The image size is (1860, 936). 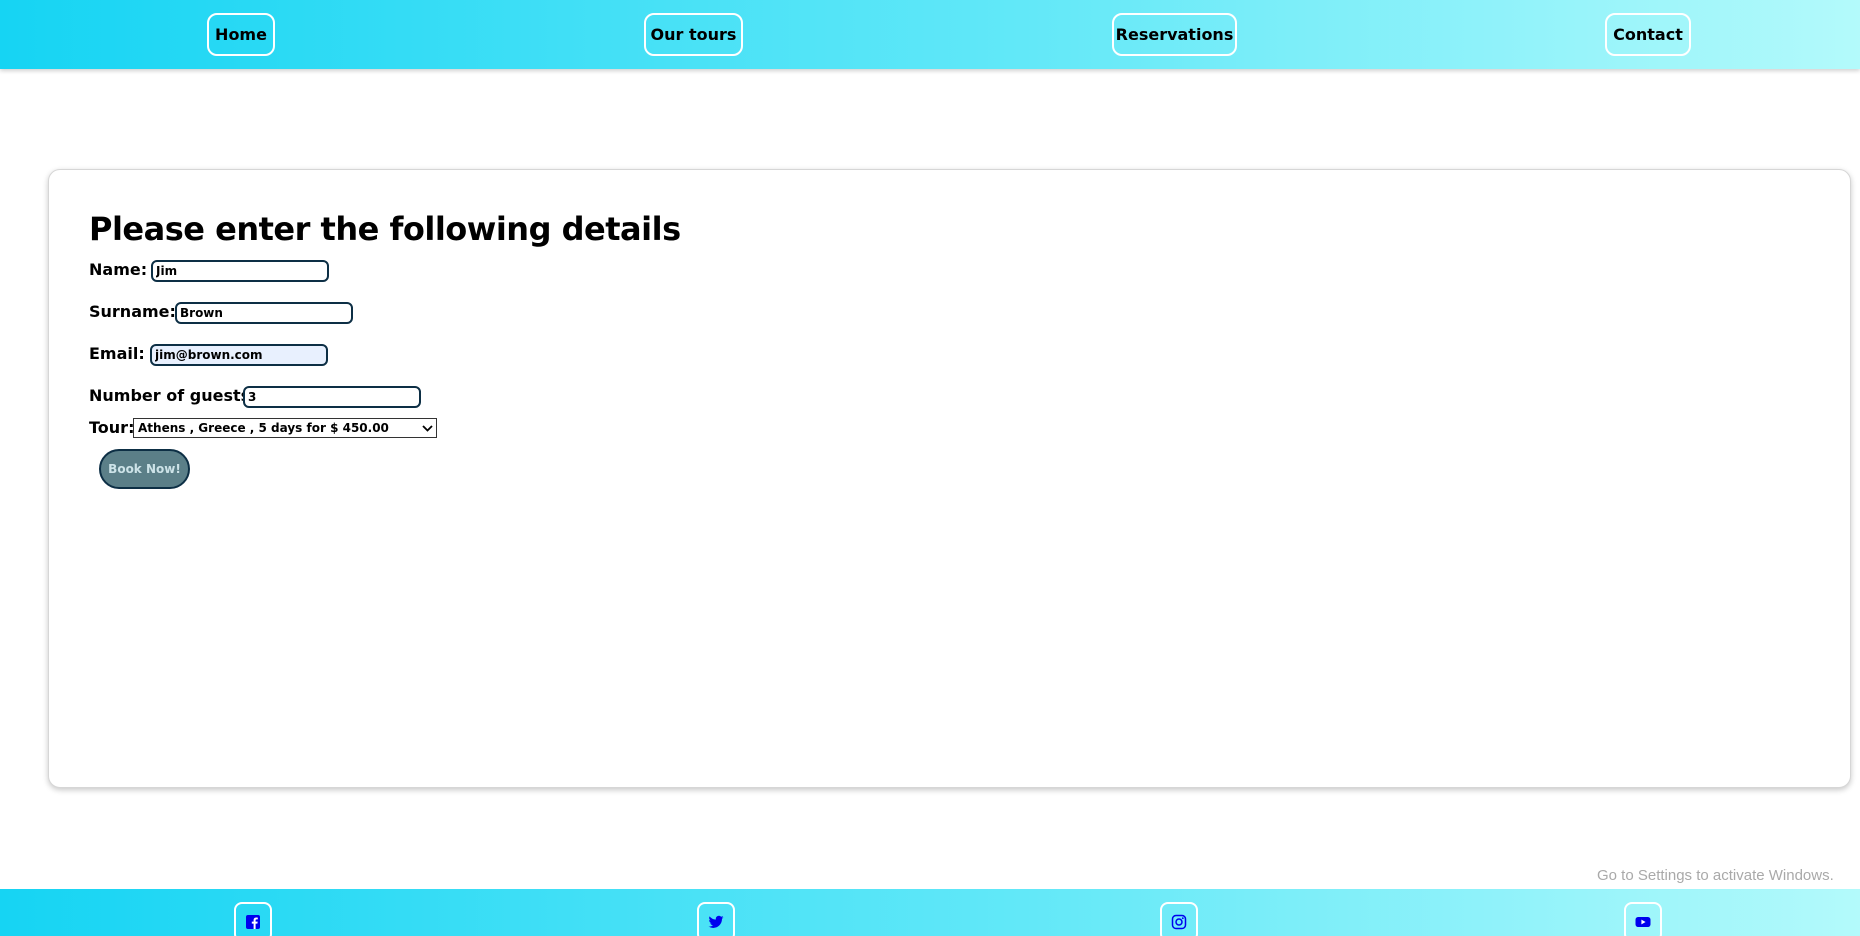 I want to click on facebook-icon, so click(x=253, y=922).